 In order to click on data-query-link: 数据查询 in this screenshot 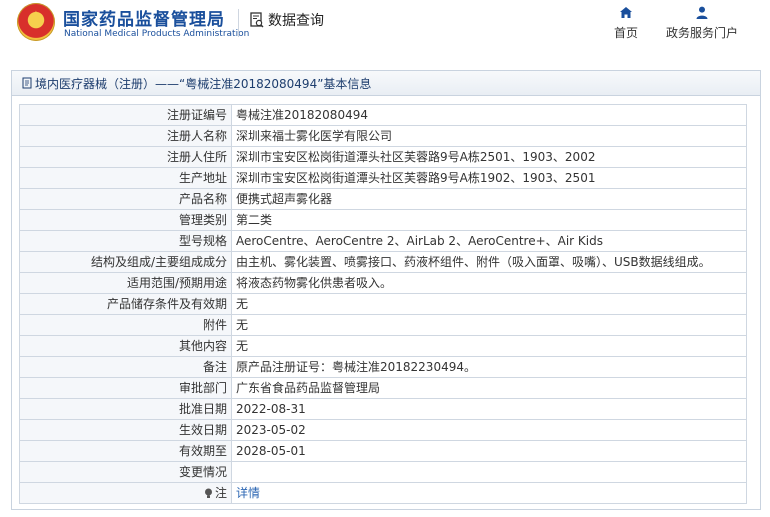, I will do `click(287, 20)`.